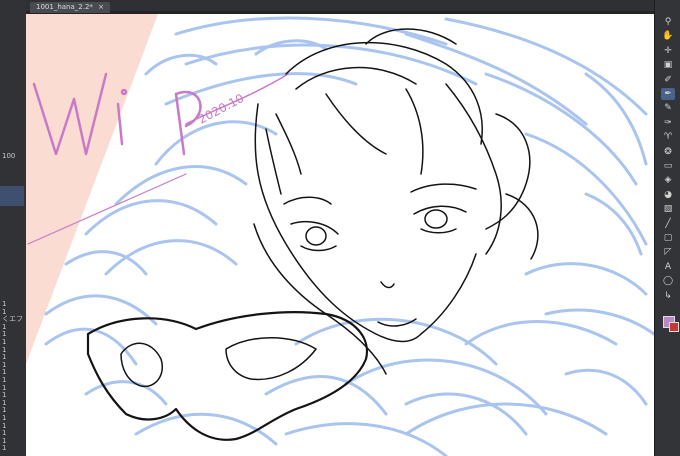 The width and height of the screenshot is (680, 456). I want to click on sub-color-swatch, so click(674, 327).